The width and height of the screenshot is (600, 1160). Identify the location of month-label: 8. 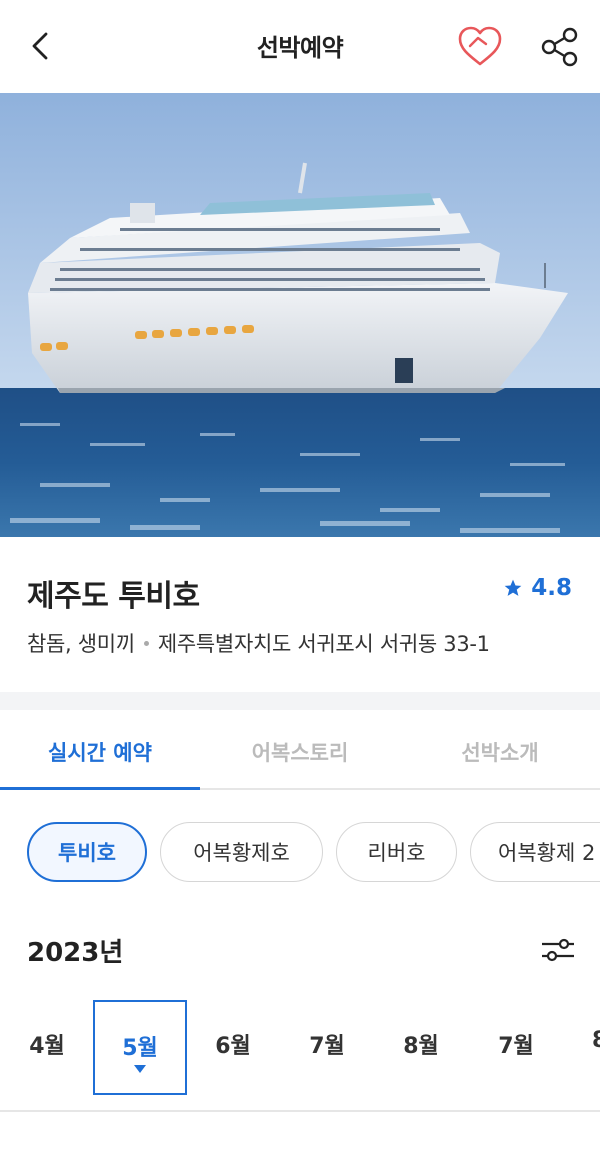
(596, 1040).